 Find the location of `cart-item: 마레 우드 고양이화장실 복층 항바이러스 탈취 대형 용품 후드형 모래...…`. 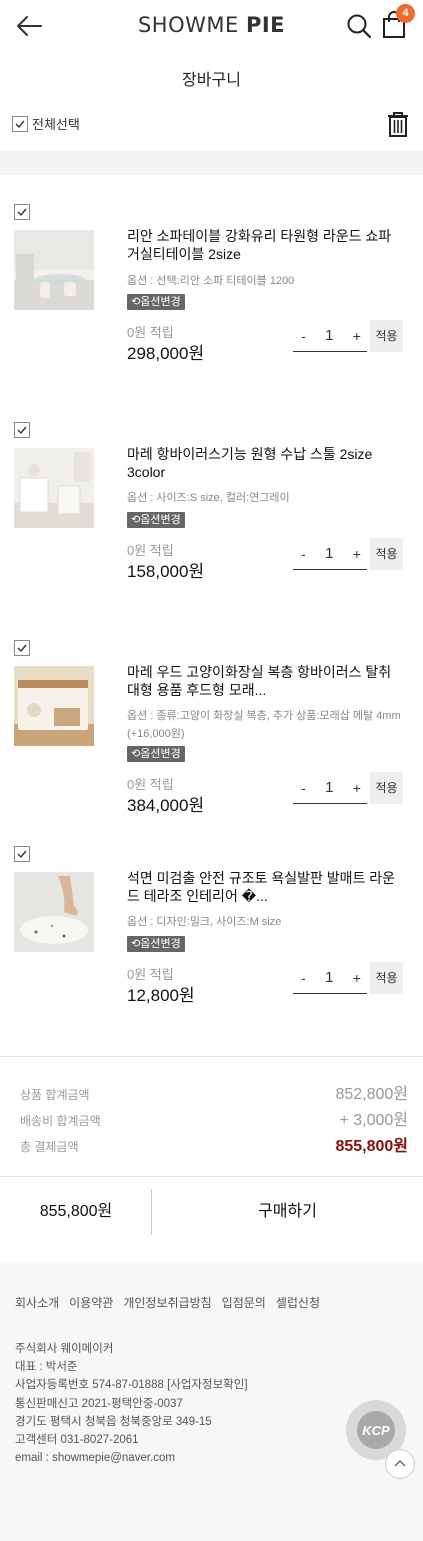

cart-item: 마레 우드 고양이화장실 복층 항바이러스 탈취 대형 용품 후드형 모래...… is located at coordinates (211, 727).